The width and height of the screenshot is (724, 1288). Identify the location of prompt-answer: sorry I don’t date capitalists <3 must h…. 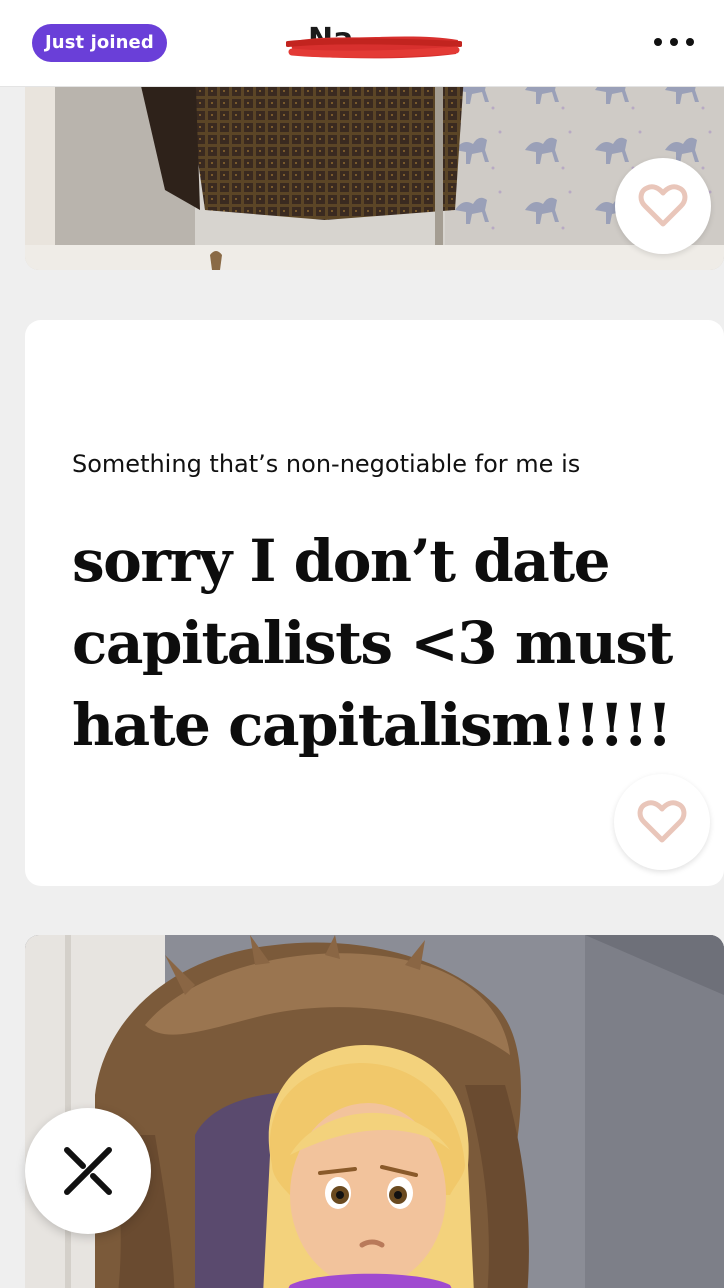
(372, 643).